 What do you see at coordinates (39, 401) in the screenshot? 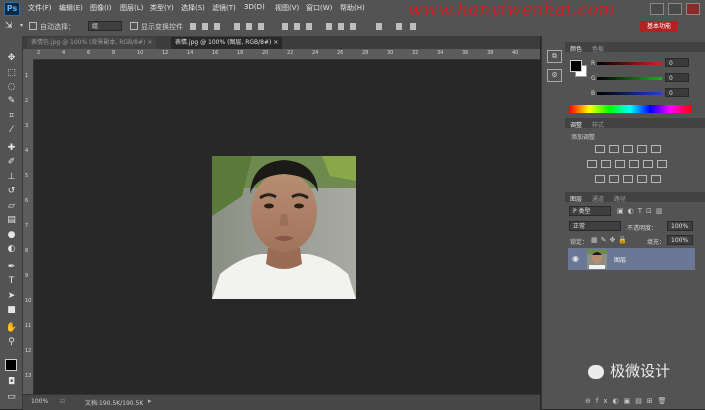
I see `zoom-level: 100%` at bounding box center [39, 401].